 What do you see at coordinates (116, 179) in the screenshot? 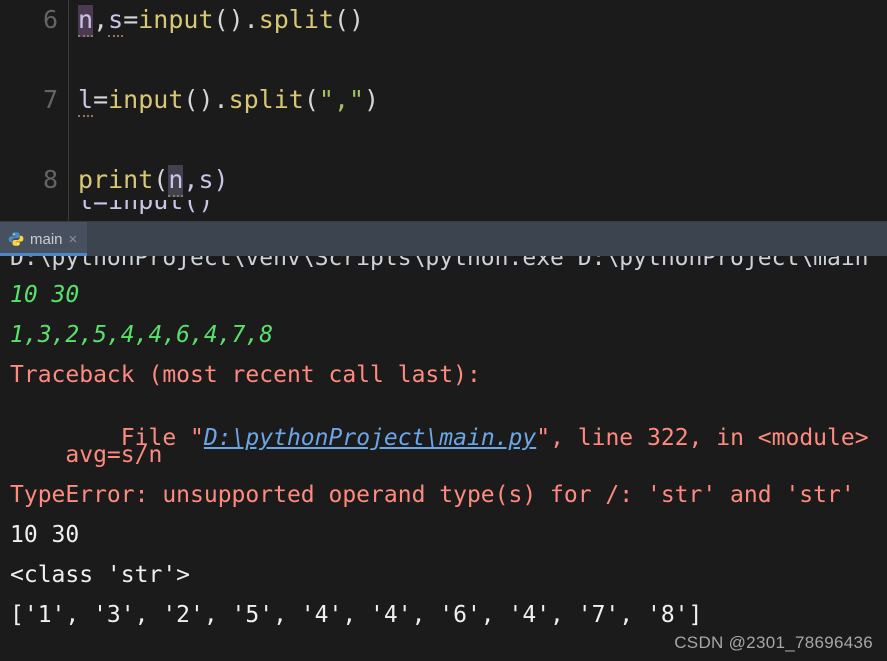
I see `token-function-print: print` at bounding box center [116, 179].